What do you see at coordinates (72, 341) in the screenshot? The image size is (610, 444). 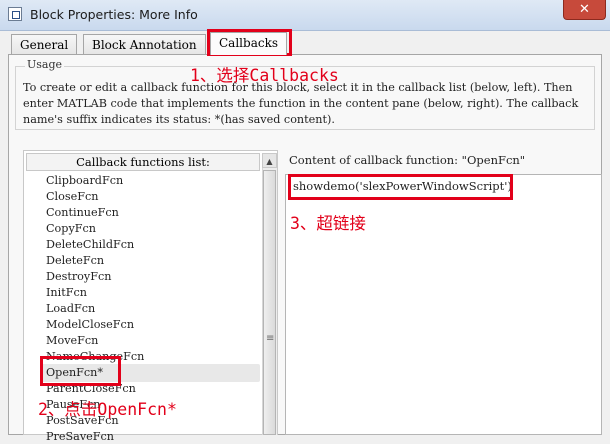 I see `callback-list-item: MoveFcn` at bounding box center [72, 341].